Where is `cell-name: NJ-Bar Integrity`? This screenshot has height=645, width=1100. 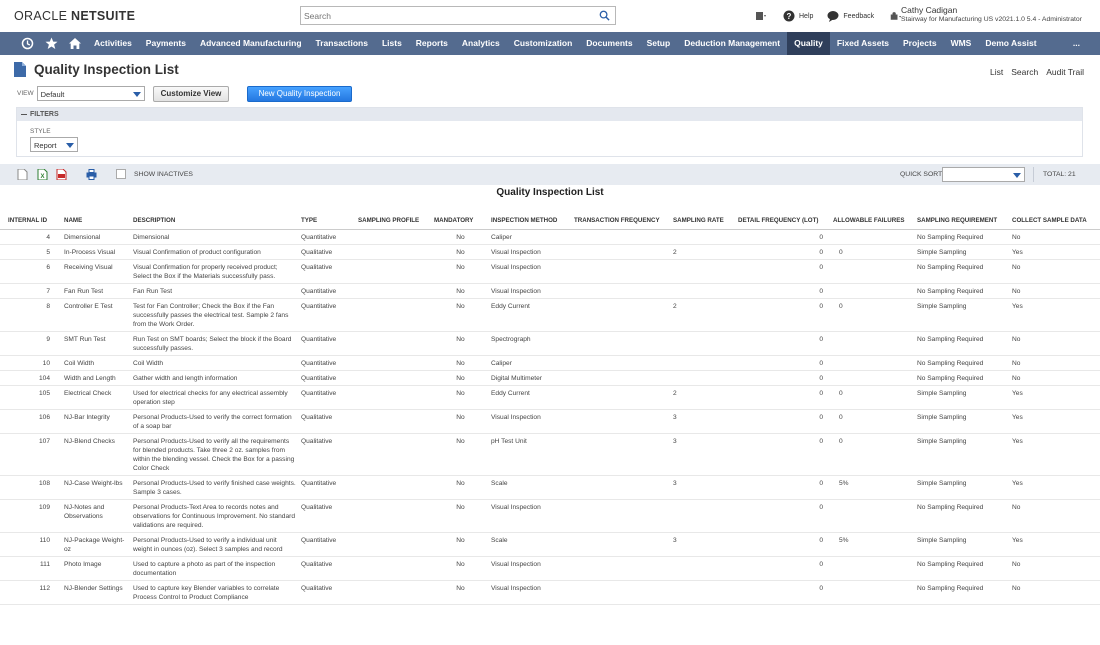
cell-name: NJ-Bar Integrity is located at coordinates (96, 421).